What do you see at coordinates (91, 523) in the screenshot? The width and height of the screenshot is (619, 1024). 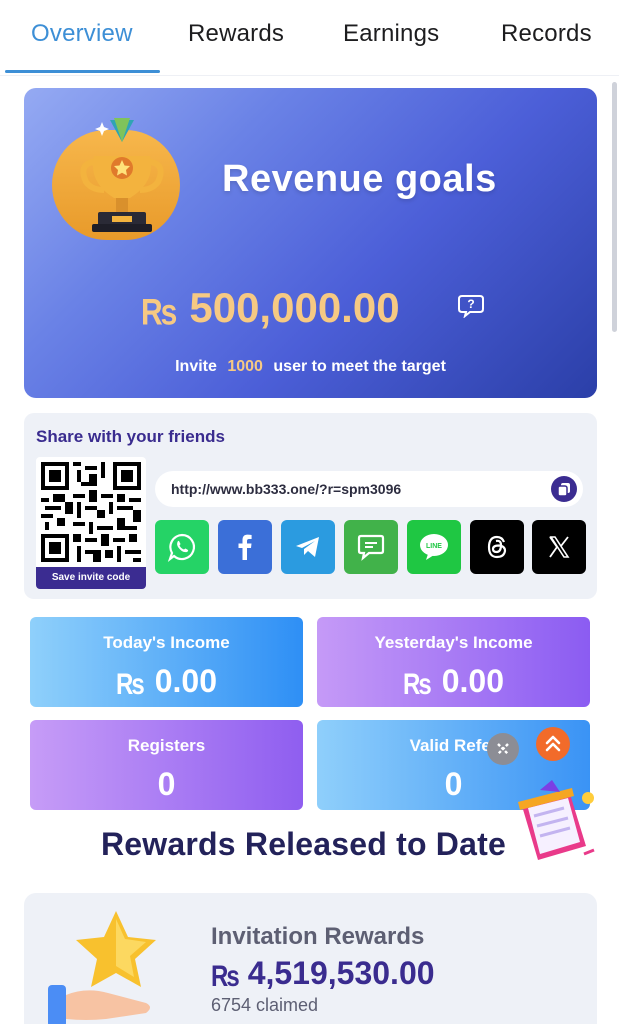 I see `qr-code: Save invite code` at bounding box center [91, 523].